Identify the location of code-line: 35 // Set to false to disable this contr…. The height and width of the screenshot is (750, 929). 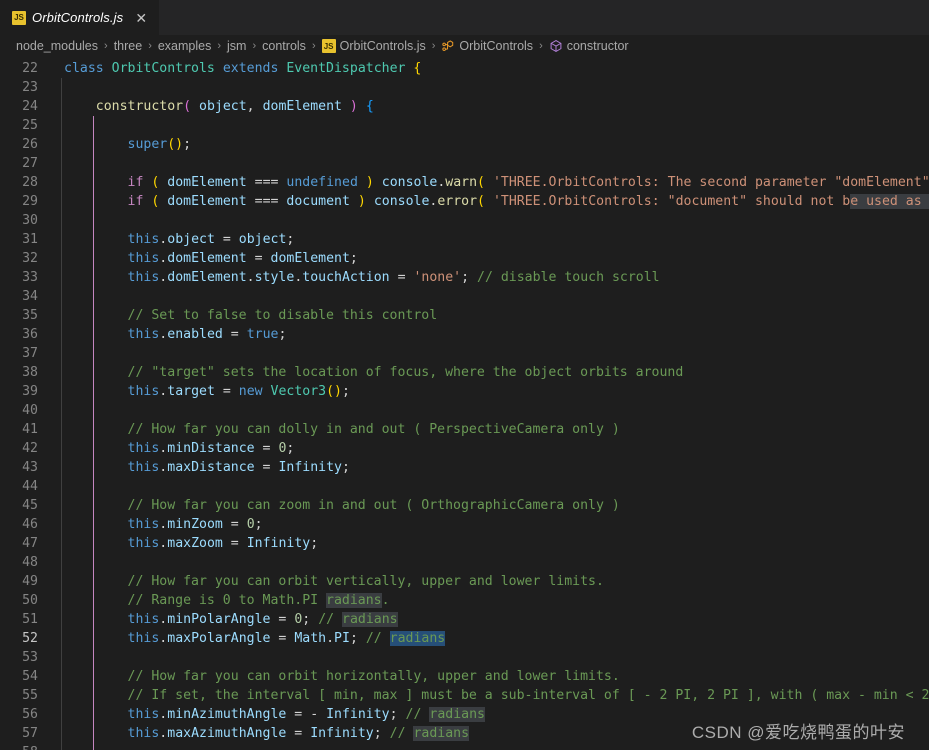
(464, 315).